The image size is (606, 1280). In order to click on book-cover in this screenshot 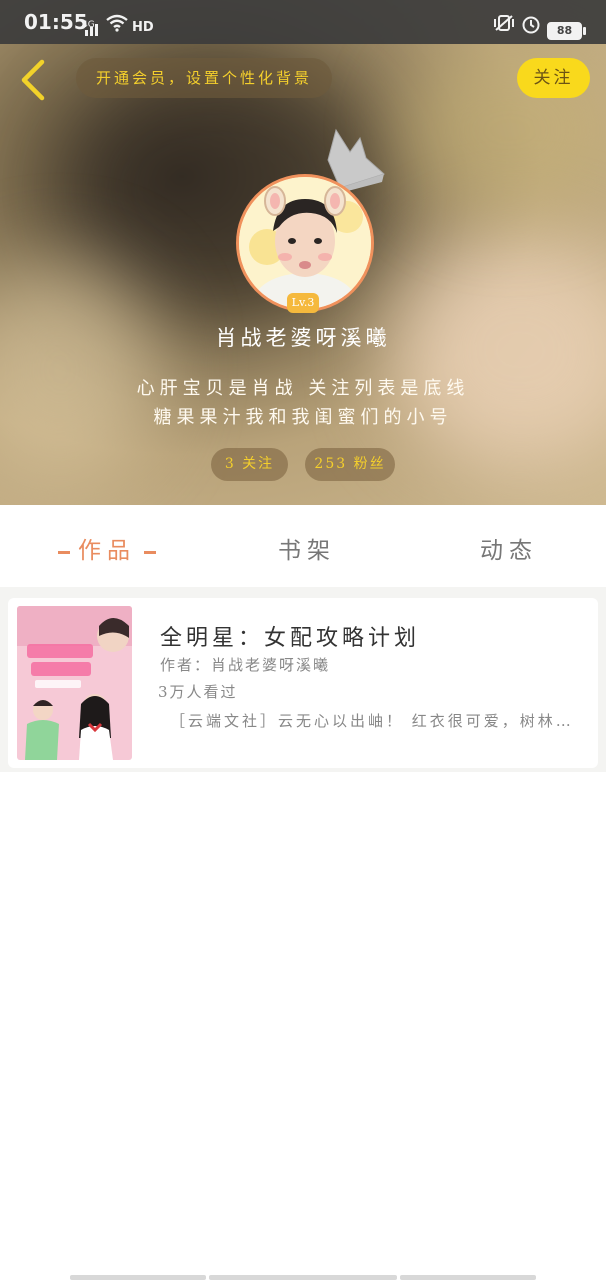, I will do `click(74, 683)`.